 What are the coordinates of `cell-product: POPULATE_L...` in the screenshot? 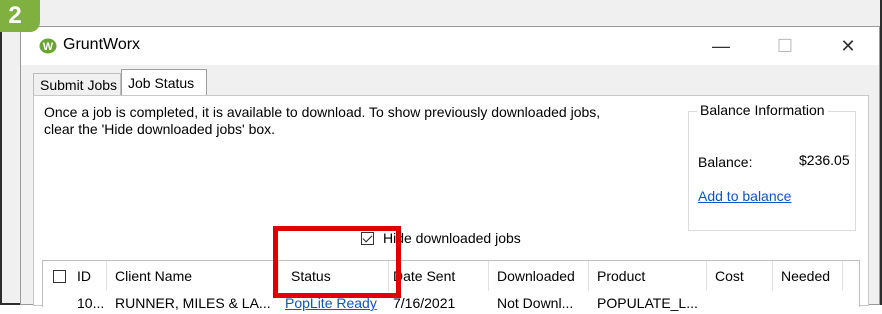 It's located at (647, 303).